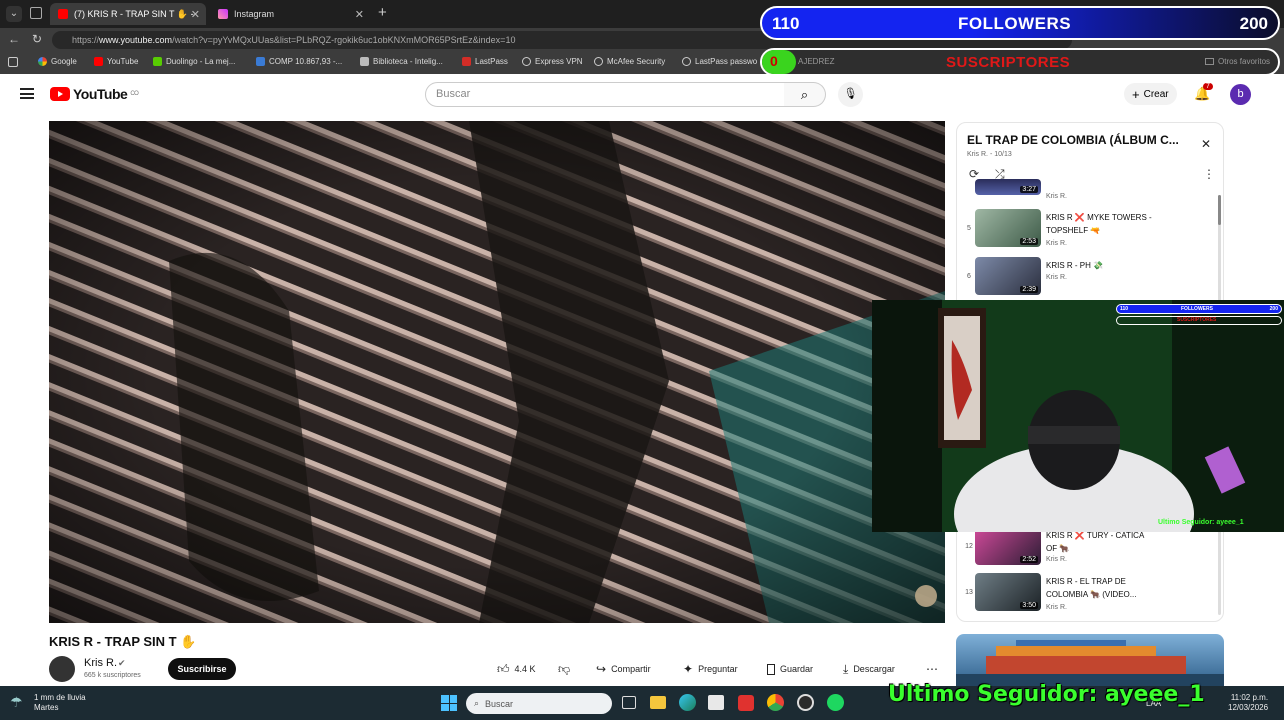 This screenshot has width=1284, height=720. I want to click on taskbar-search-input: ⌕ Buscar, so click(539, 703).